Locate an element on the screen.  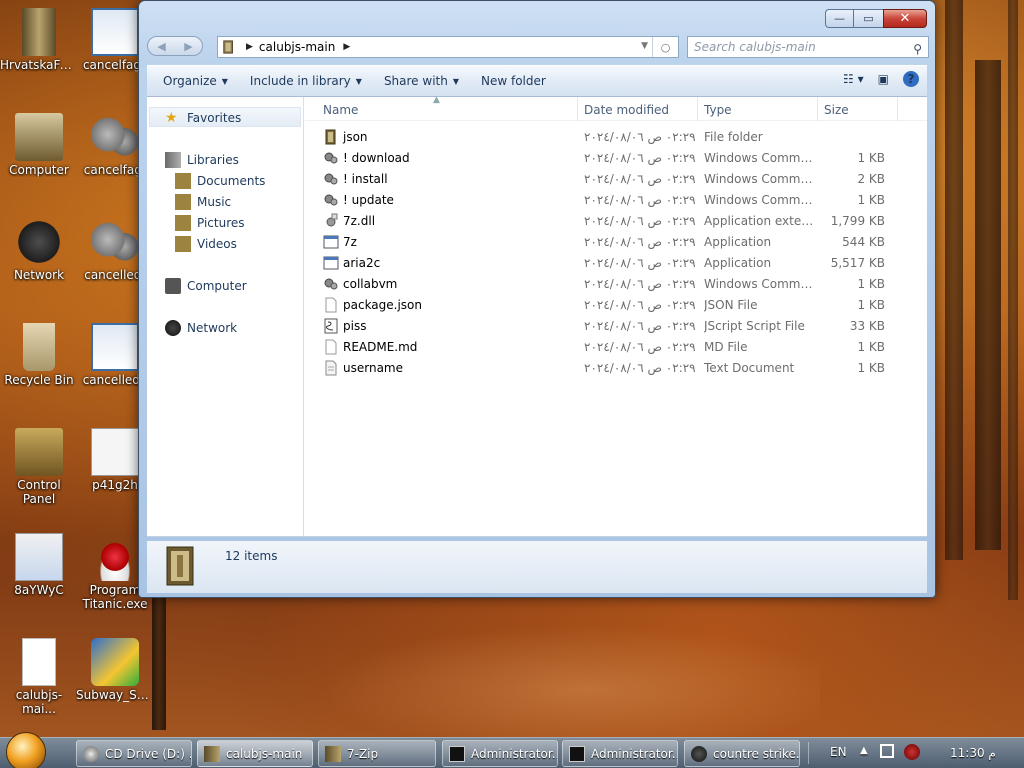
application-icon is located at coordinates (331, 263).